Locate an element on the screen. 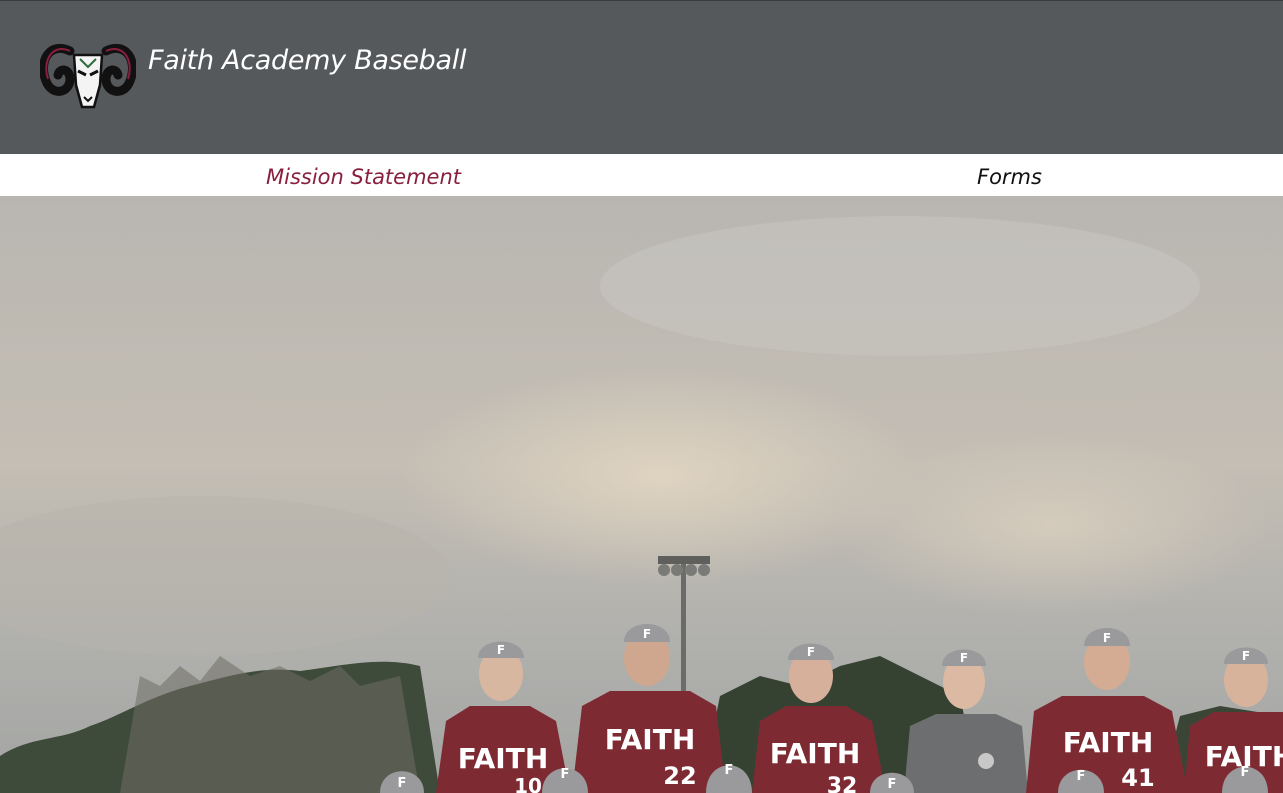  site-title: Faith Academy Baseball is located at coordinates (307, 60).